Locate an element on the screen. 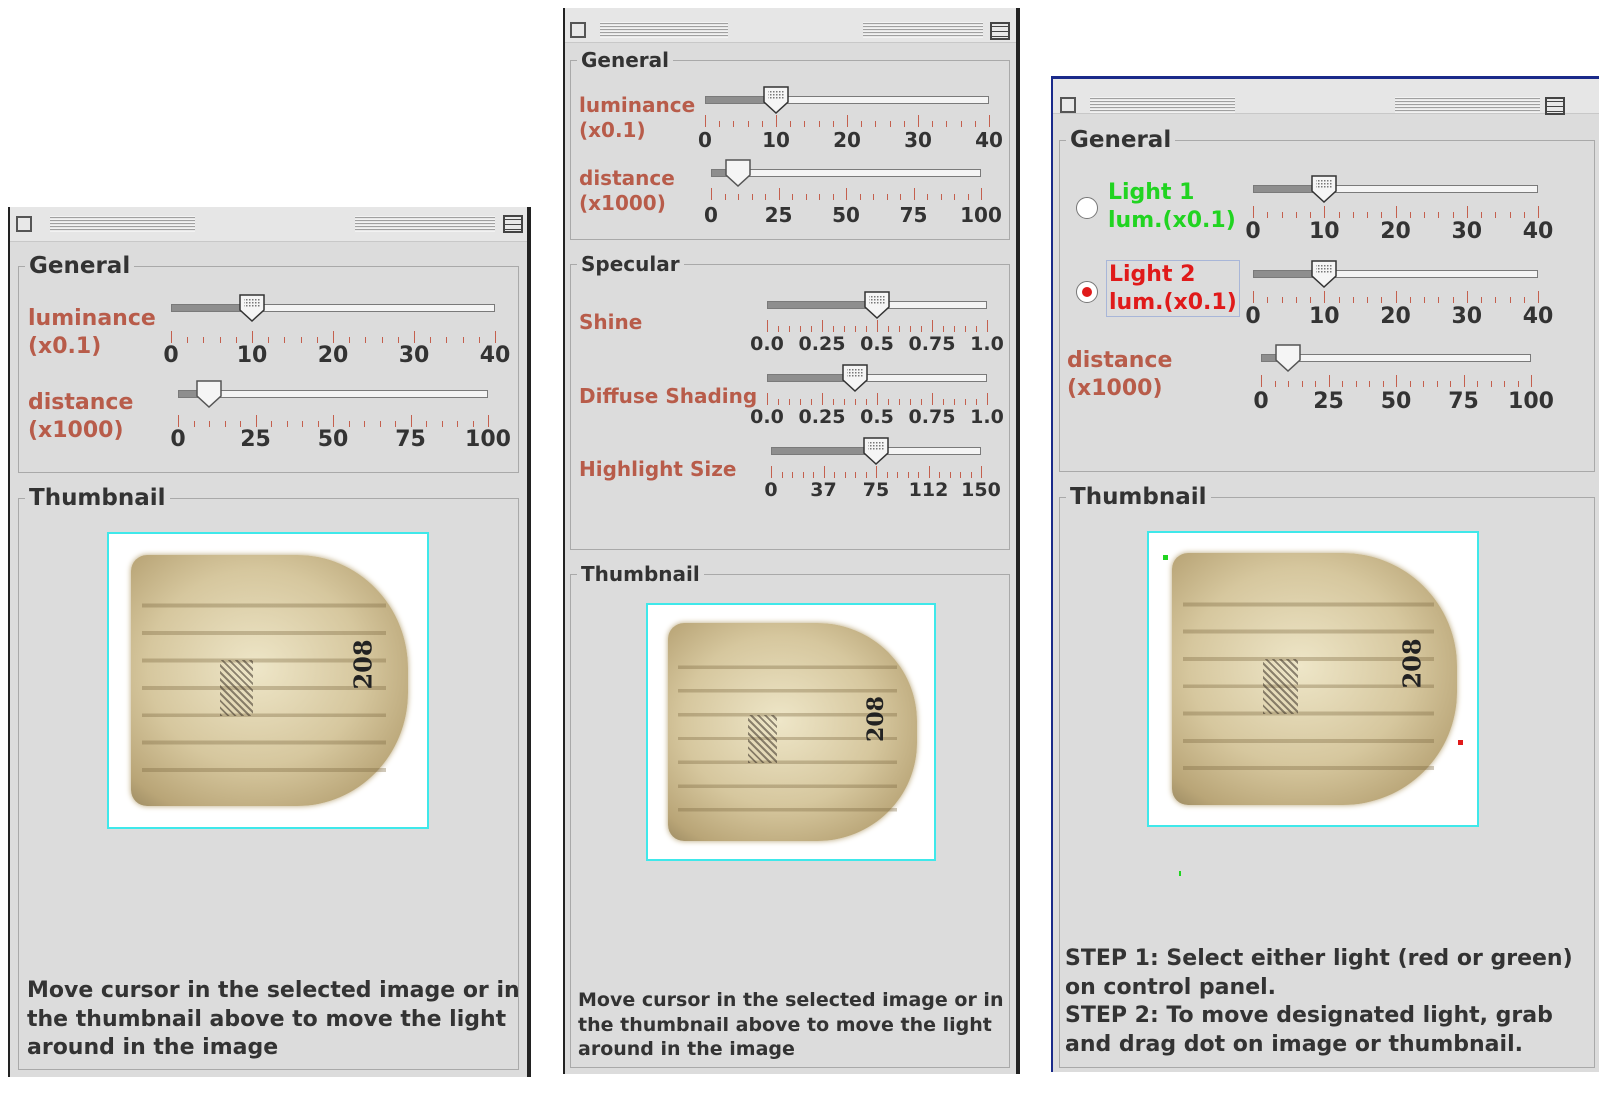  light-2-label: Light 2 lum.(x0.1) is located at coordinates (1173, 288).